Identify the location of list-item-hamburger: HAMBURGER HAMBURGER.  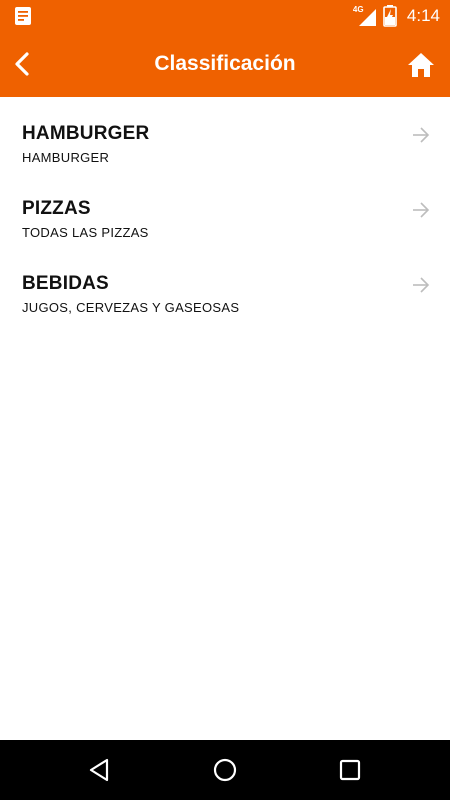
(225, 134).